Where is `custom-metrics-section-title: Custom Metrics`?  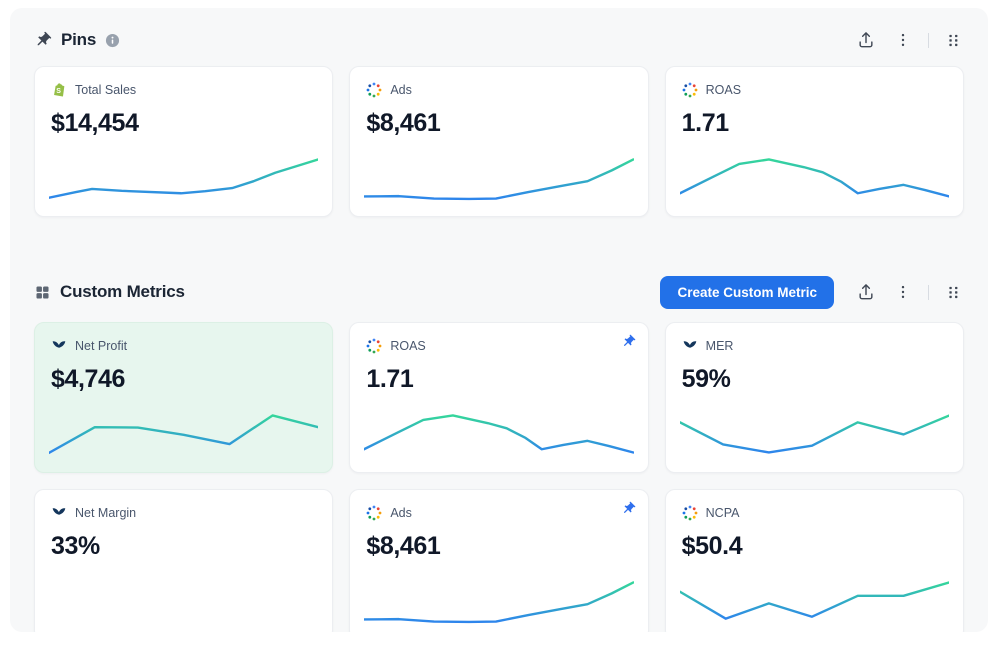 custom-metrics-section-title: Custom Metrics is located at coordinates (122, 291).